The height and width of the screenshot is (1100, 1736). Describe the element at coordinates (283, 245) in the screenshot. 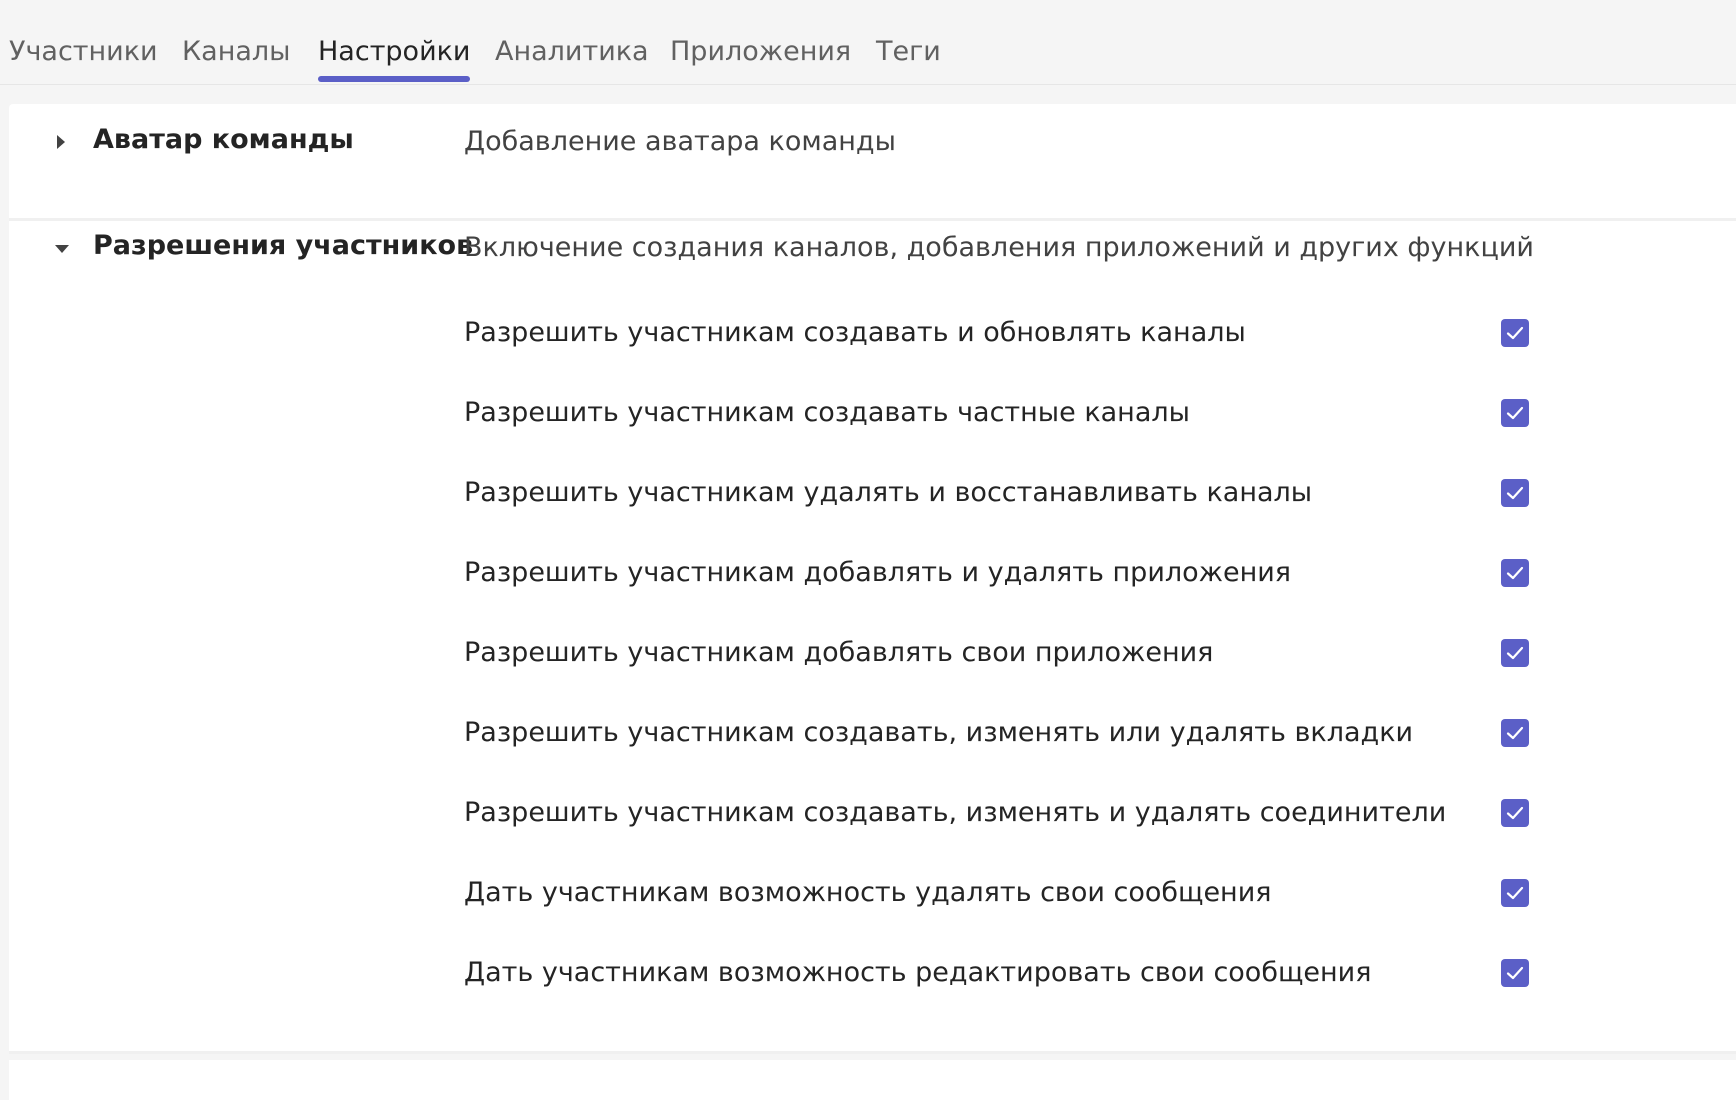

I see `section-title-permissions: Разрешения участников` at that location.